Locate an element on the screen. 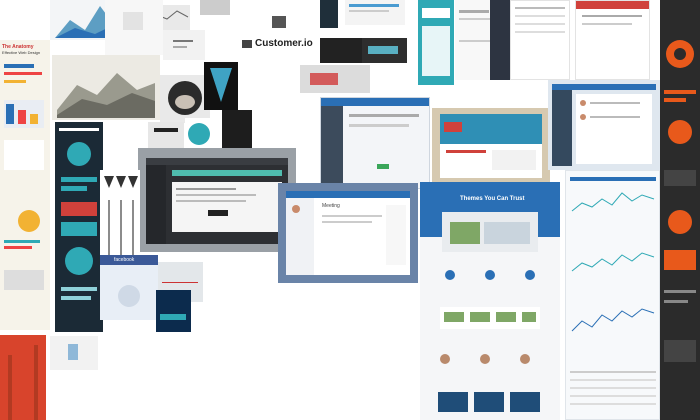 The width and height of the screenshot is (700, 420). infographic-title-line2: Effective Web Design is located at coordinates (21, 52).